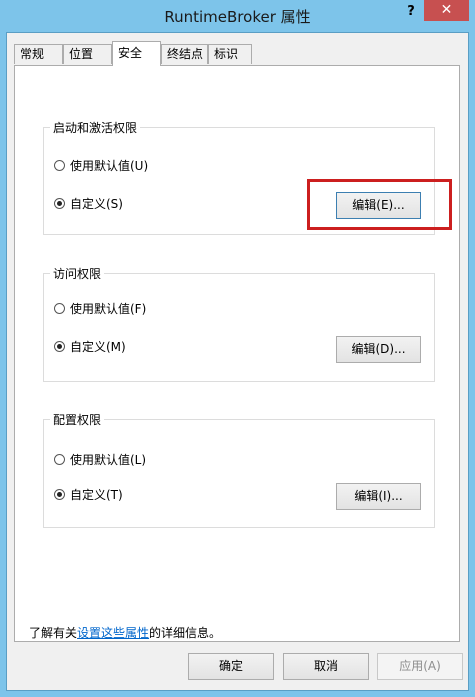  I want to click on launch-custom-radio: 自定义(S), so click(88, 203).